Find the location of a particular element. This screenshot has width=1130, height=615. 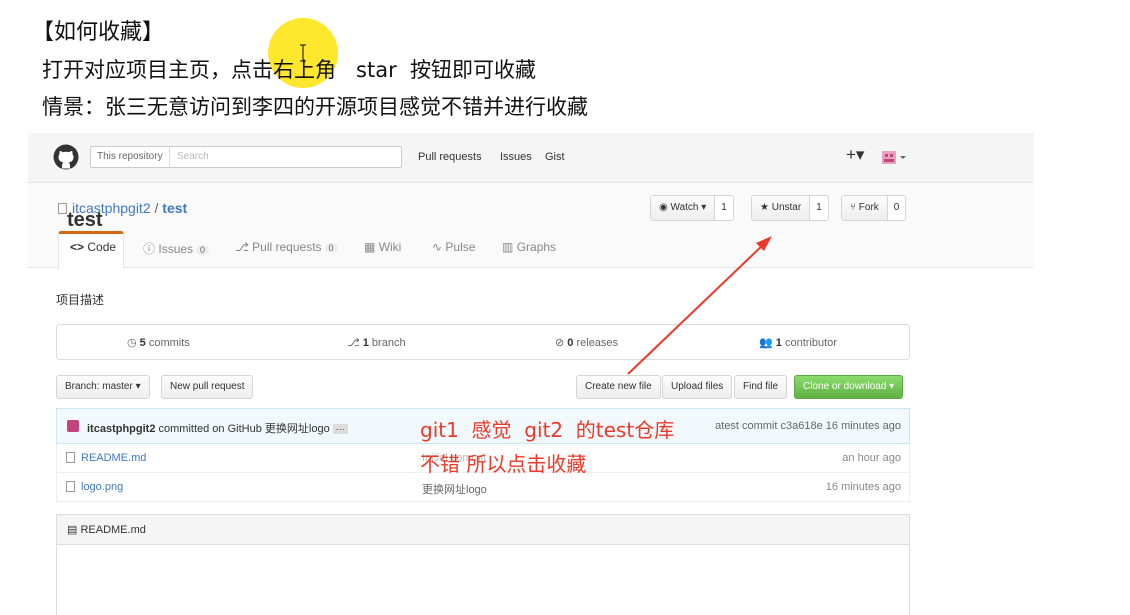

slide-title: 【如何收藏】 is located at coordinates (98, 32).